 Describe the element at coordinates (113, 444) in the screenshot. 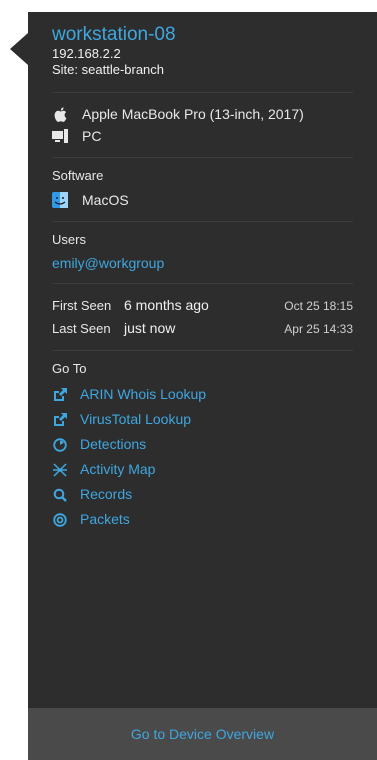

I see `goto-detections-label: Detections` at that location.